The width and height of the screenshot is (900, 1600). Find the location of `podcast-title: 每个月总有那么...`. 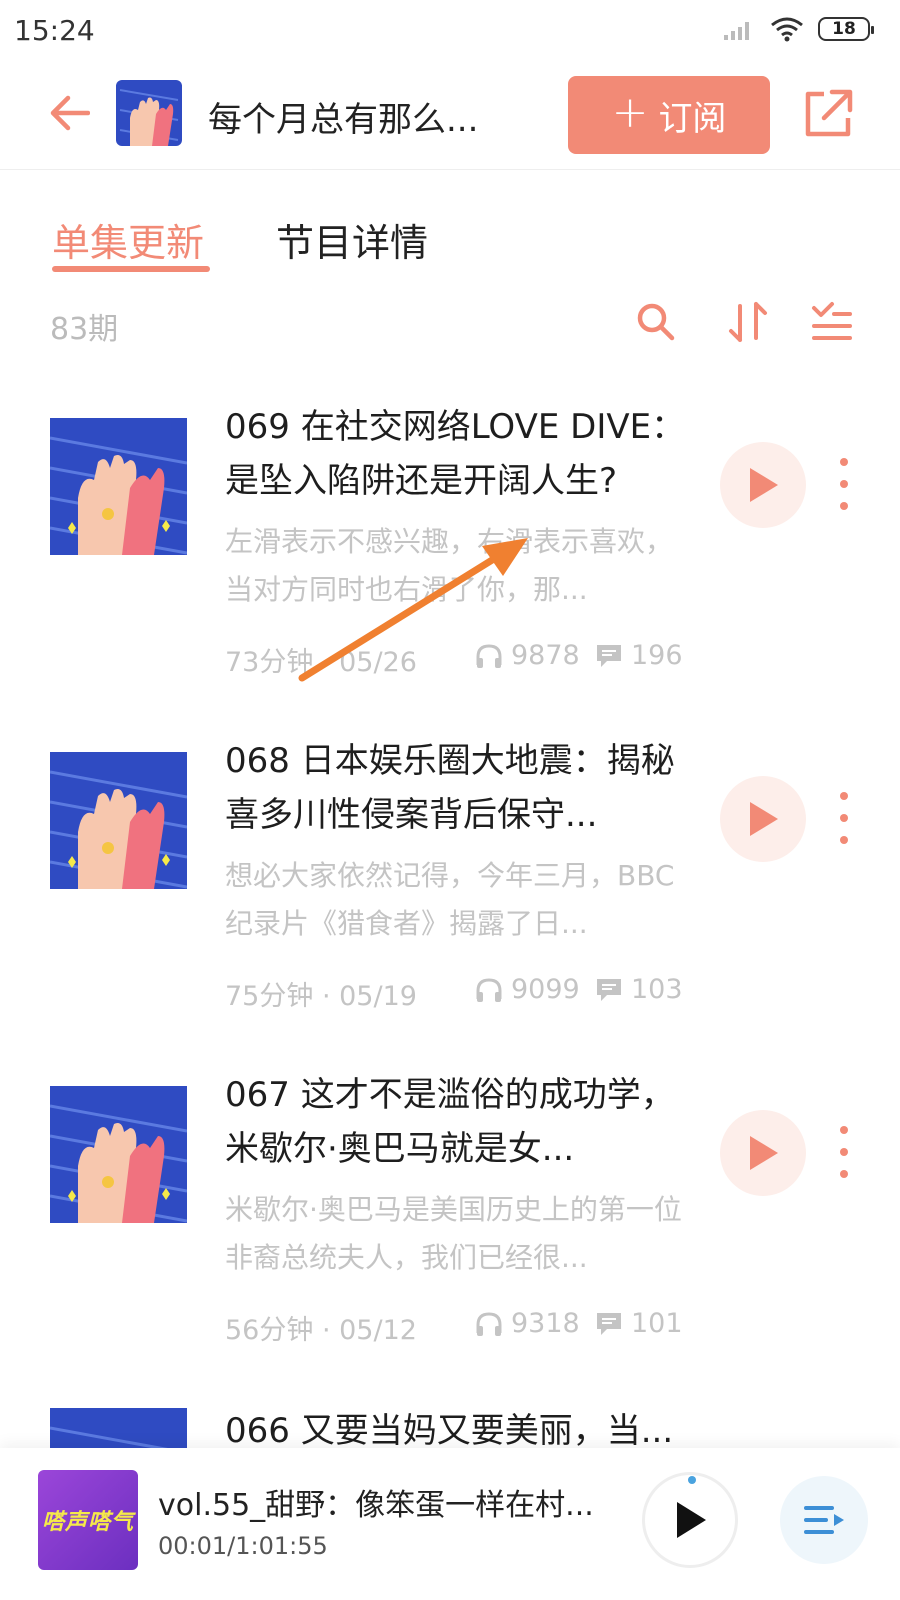

podcast-title: 每个月总有那么... is located at coordinates (343, 120).